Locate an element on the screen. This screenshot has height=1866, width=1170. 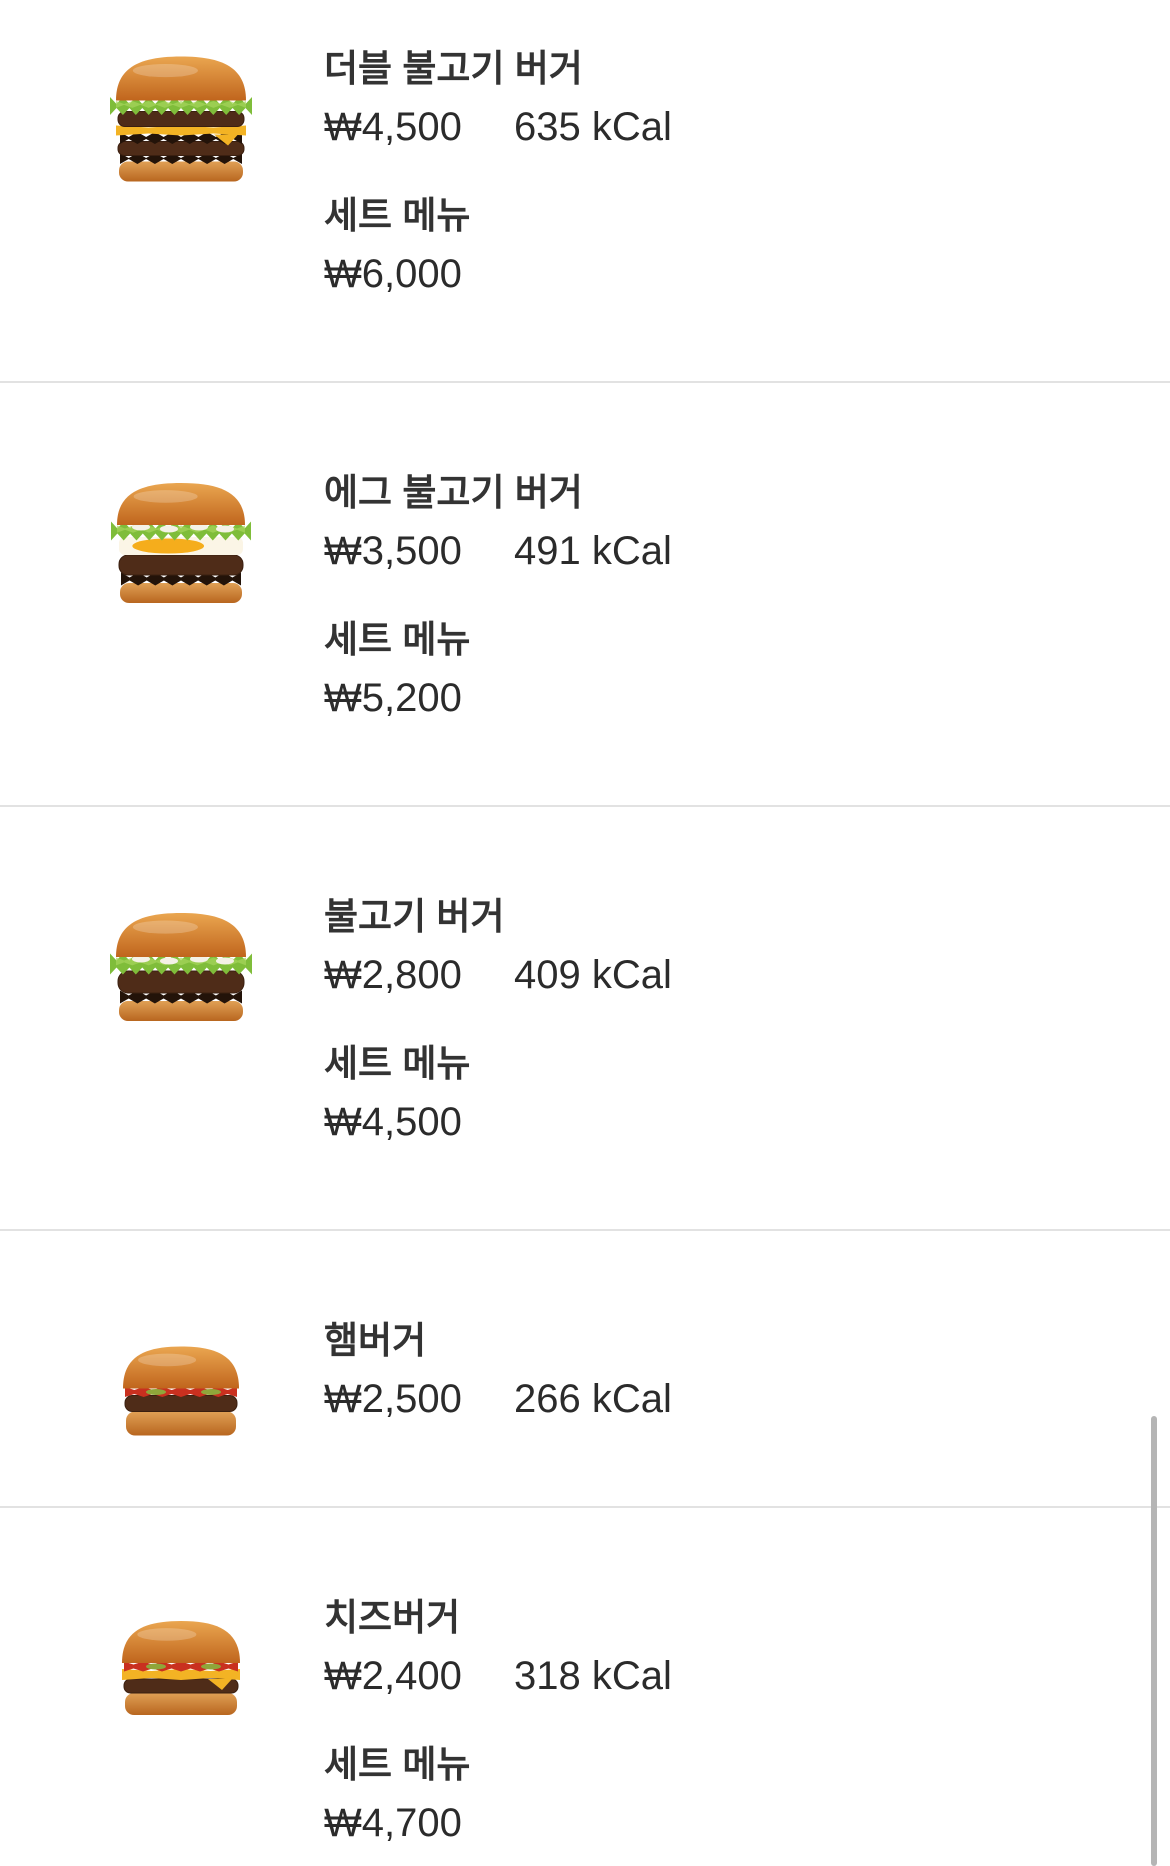
set-menu-block: 세트 메뉴 ₩5,200 is located at coordinates (747, 669).